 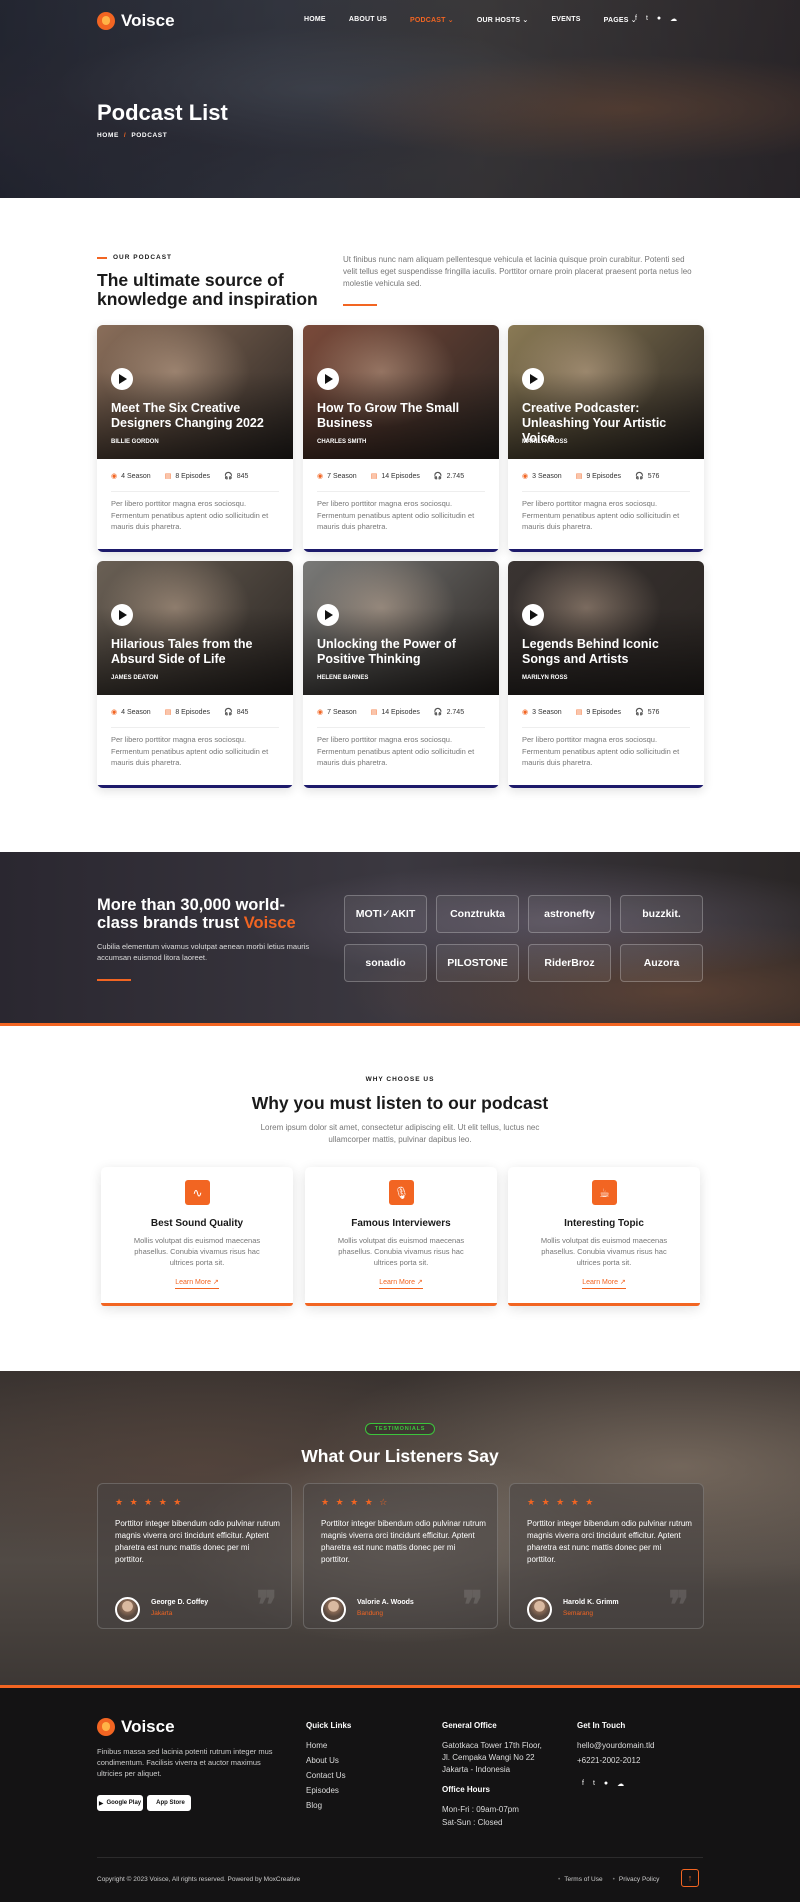 What do you see at coordinates (368, 20) in the screenshot?
I see `nav-item-about: ABOUT US` at bounding box center [368, 20].